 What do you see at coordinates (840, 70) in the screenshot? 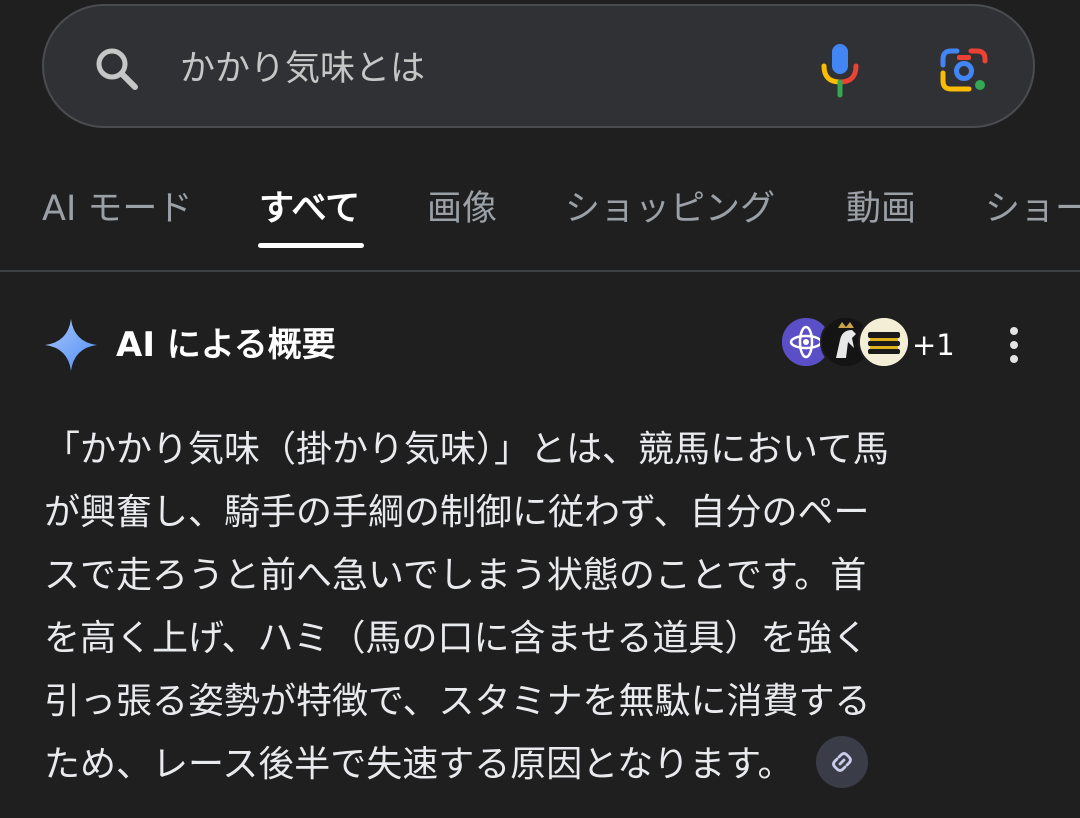
I see `microphone-icon` at bounding box center [840, 70].